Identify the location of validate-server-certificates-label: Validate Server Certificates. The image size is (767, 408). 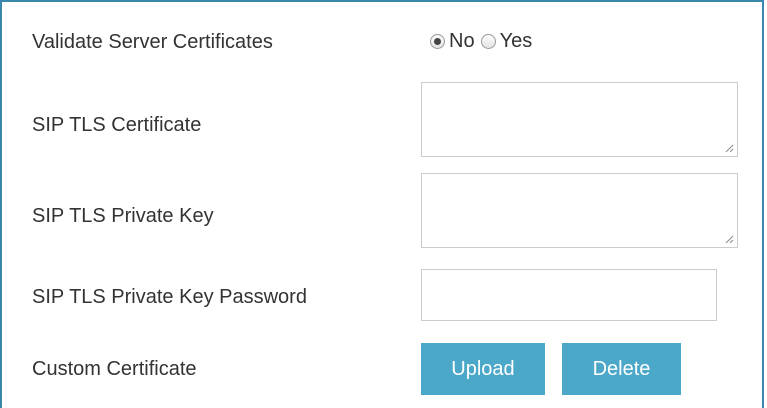
(152, 42).